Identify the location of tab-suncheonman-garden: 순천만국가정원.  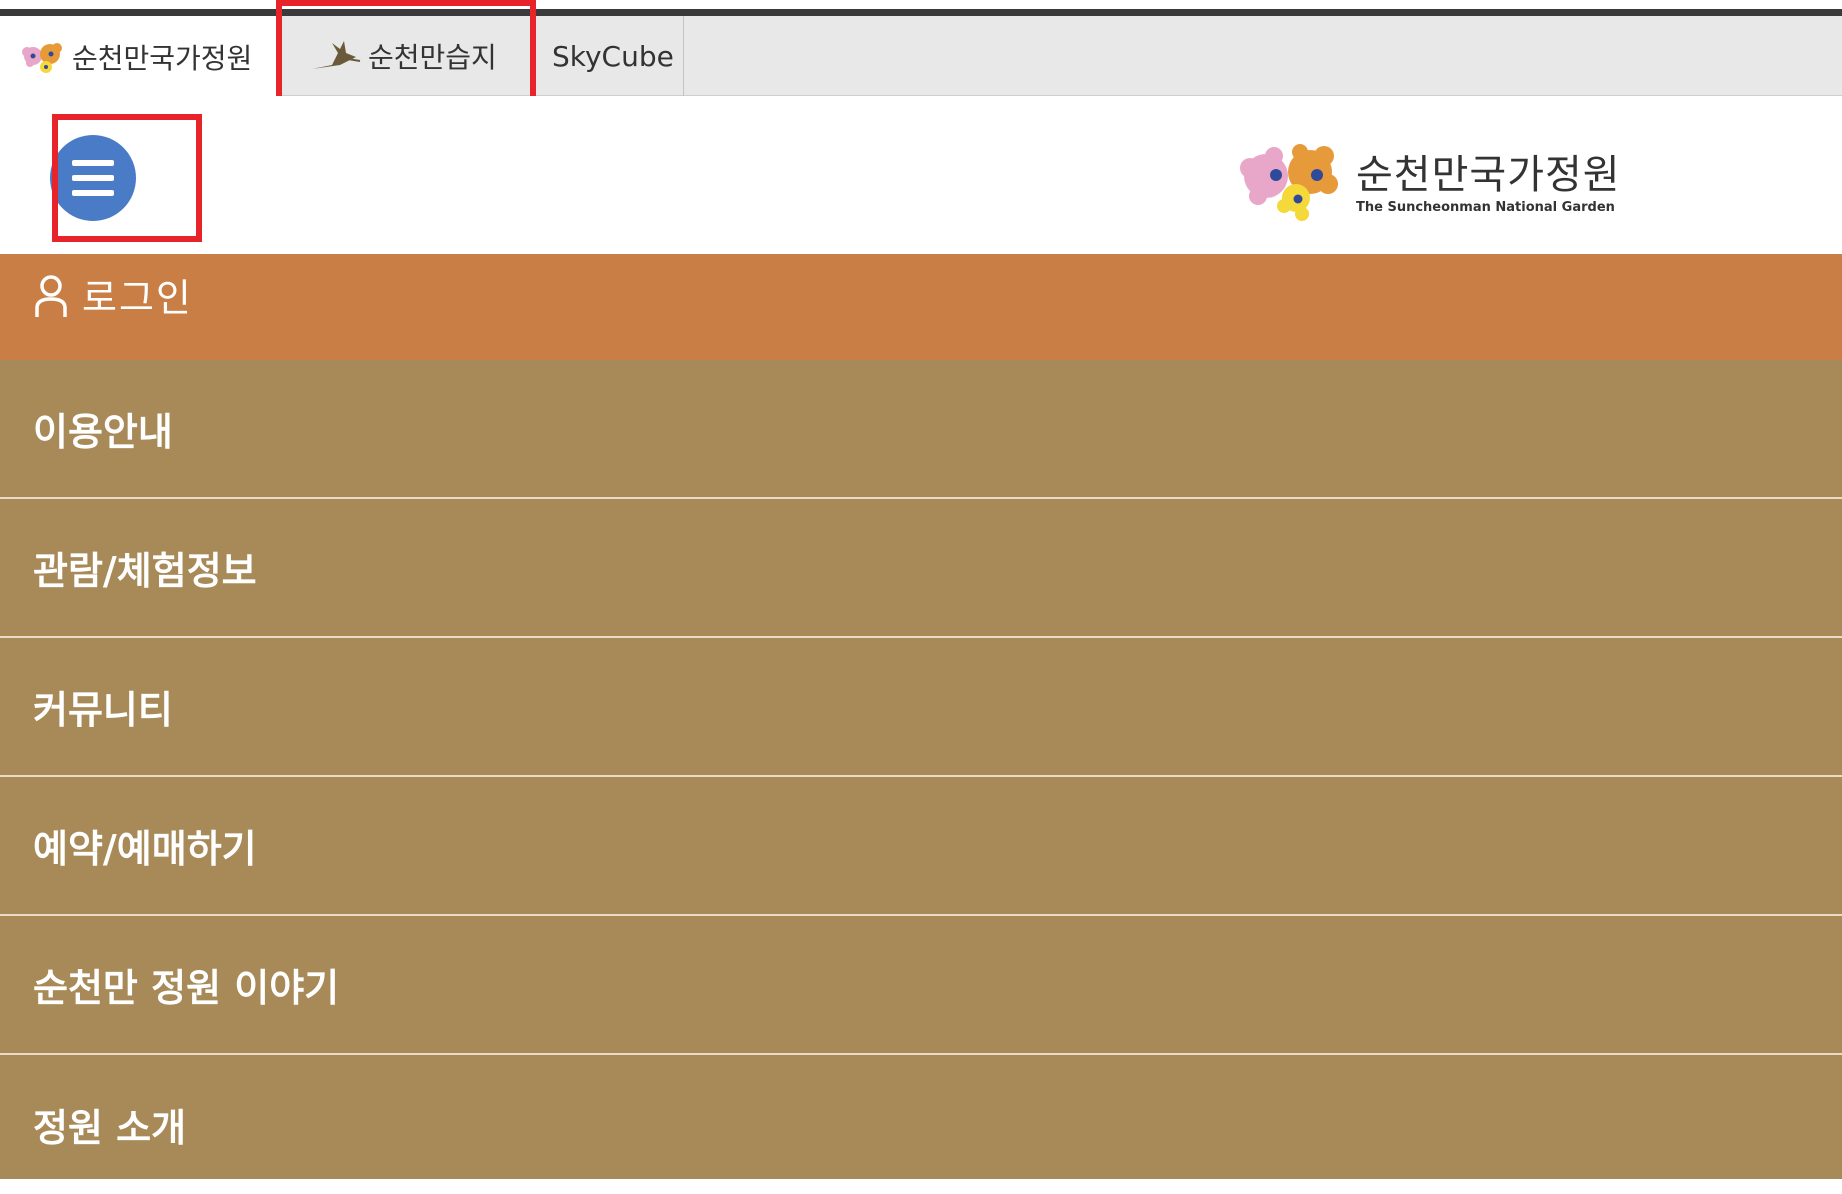
(138, 56).